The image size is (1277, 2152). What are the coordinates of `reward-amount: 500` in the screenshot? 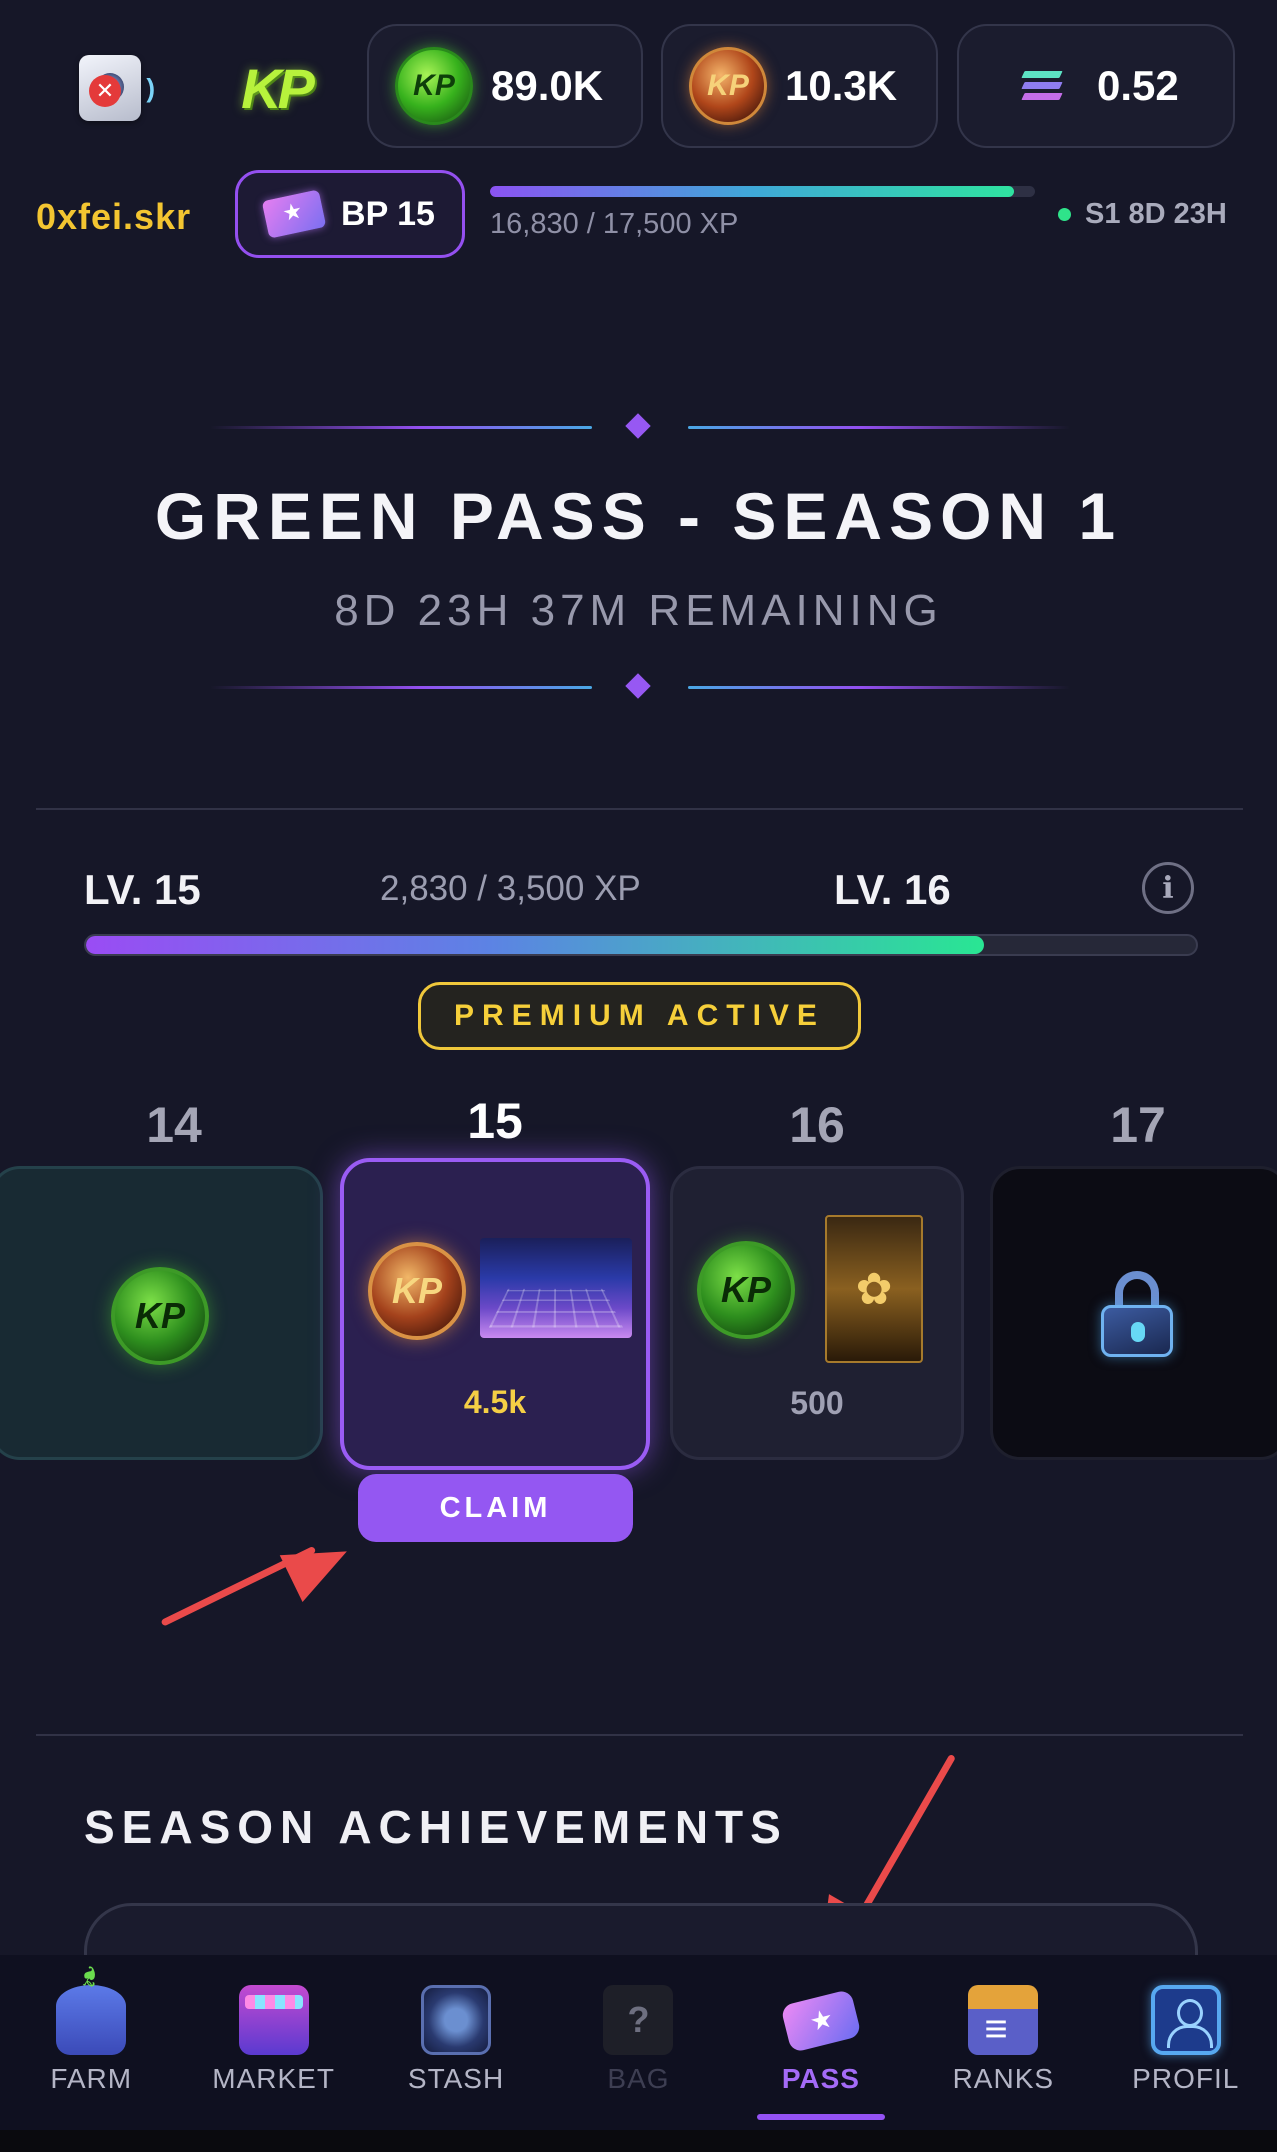 It's located at (817, 1403).